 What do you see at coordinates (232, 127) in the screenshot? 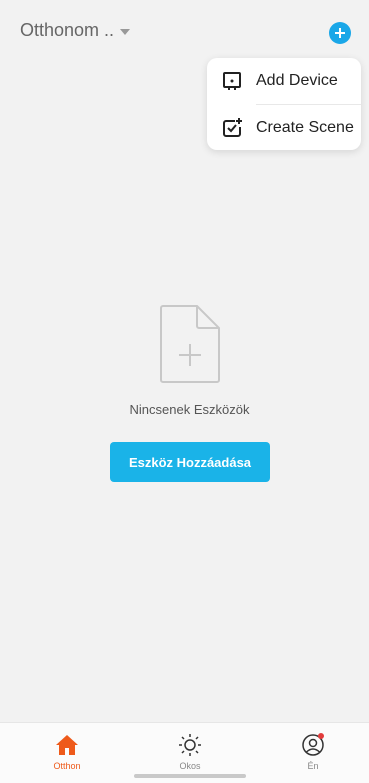
I see `scene-check-icon` at bounding box center [232, 127].